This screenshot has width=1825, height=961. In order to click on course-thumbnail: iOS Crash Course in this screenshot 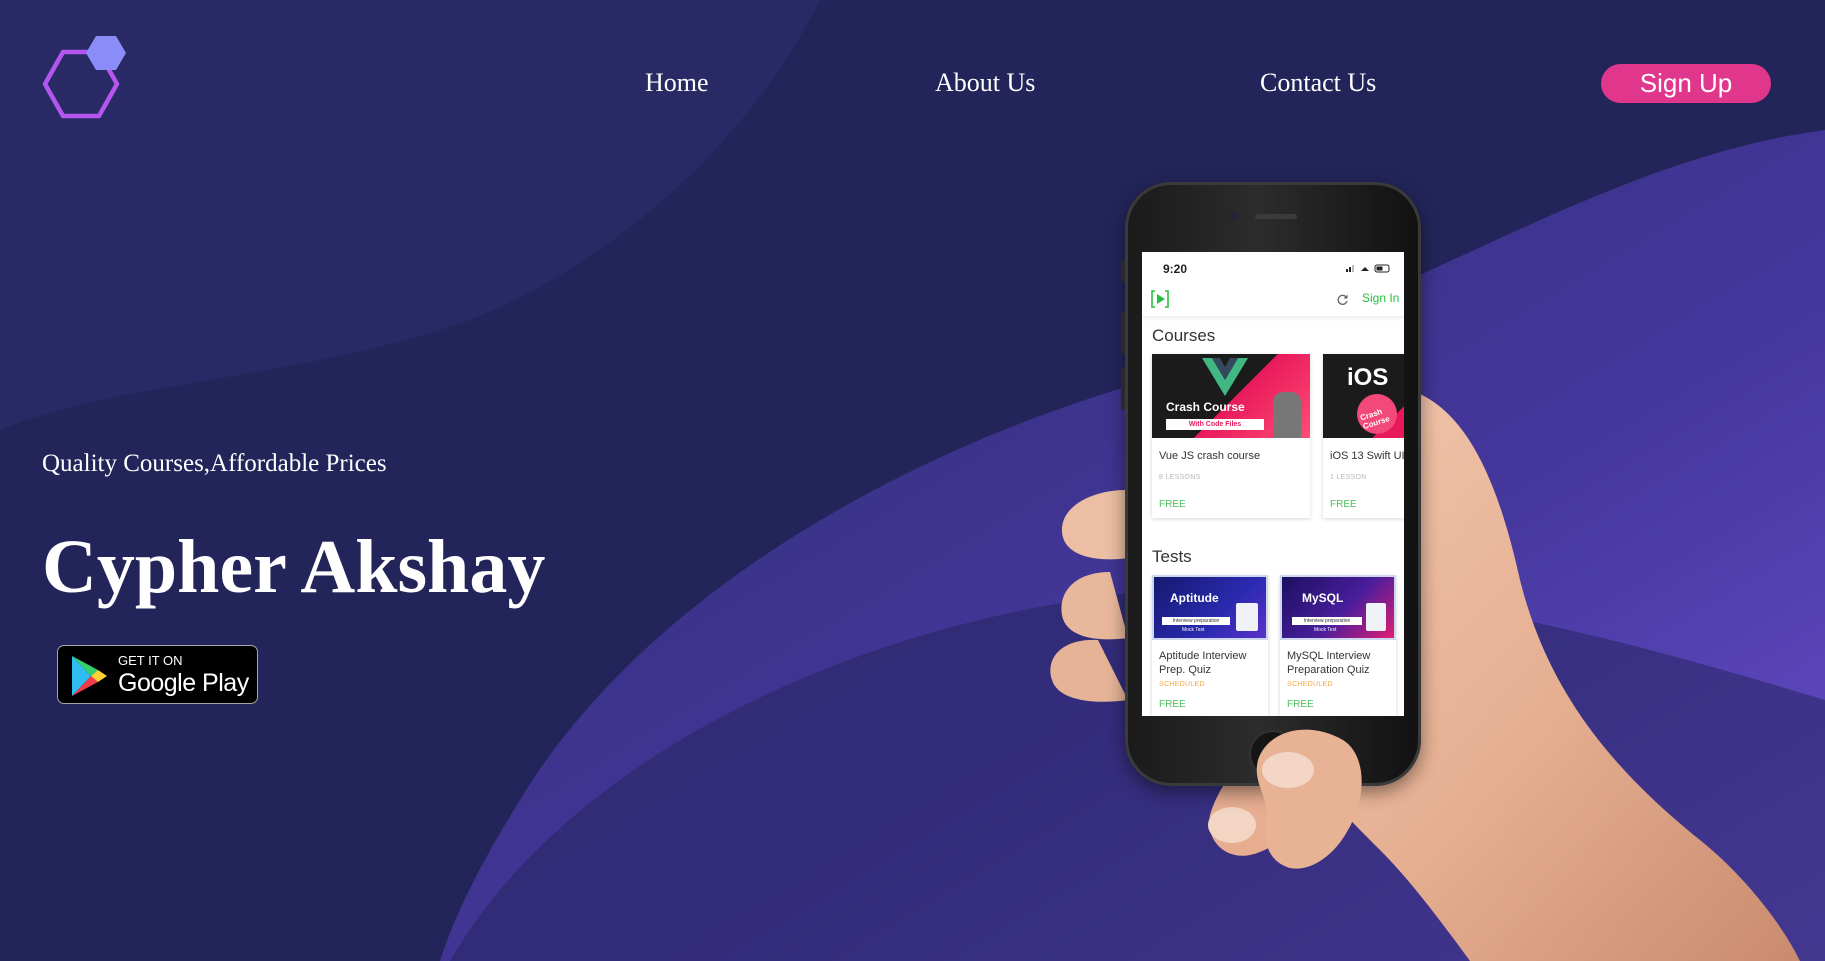, I will do `click(1363, 396)`.